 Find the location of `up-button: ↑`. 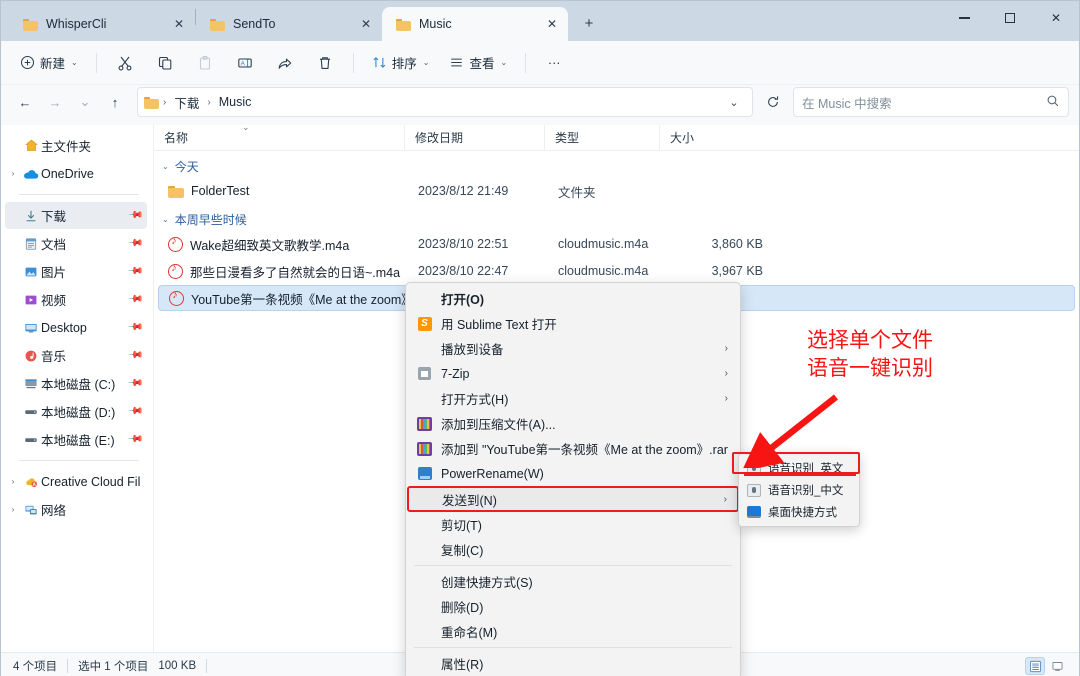

up-button: ↑ is located at coordinates (115, 102).